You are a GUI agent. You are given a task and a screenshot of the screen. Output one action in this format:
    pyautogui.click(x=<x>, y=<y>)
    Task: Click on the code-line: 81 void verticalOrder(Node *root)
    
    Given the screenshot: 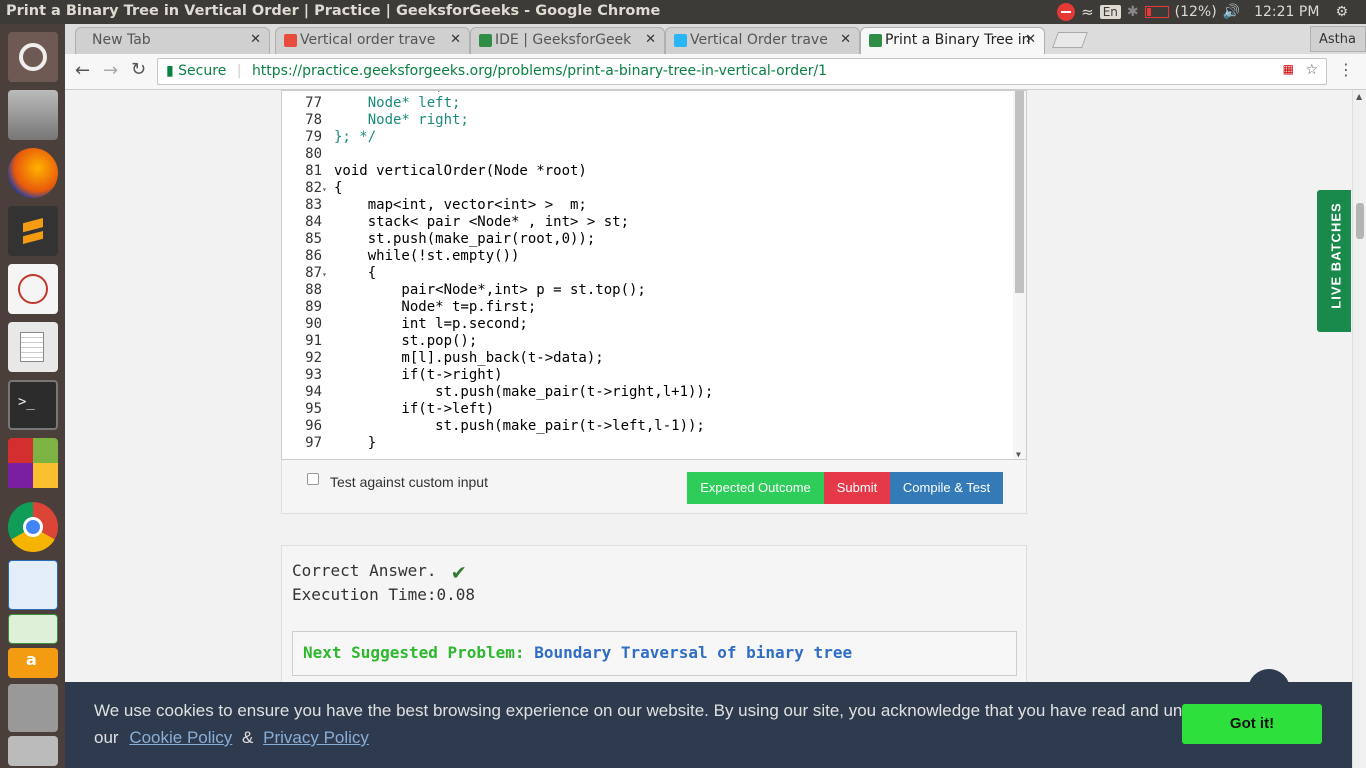 What is the action you would take?
    pyautogui.click(x=434, y=171)
    